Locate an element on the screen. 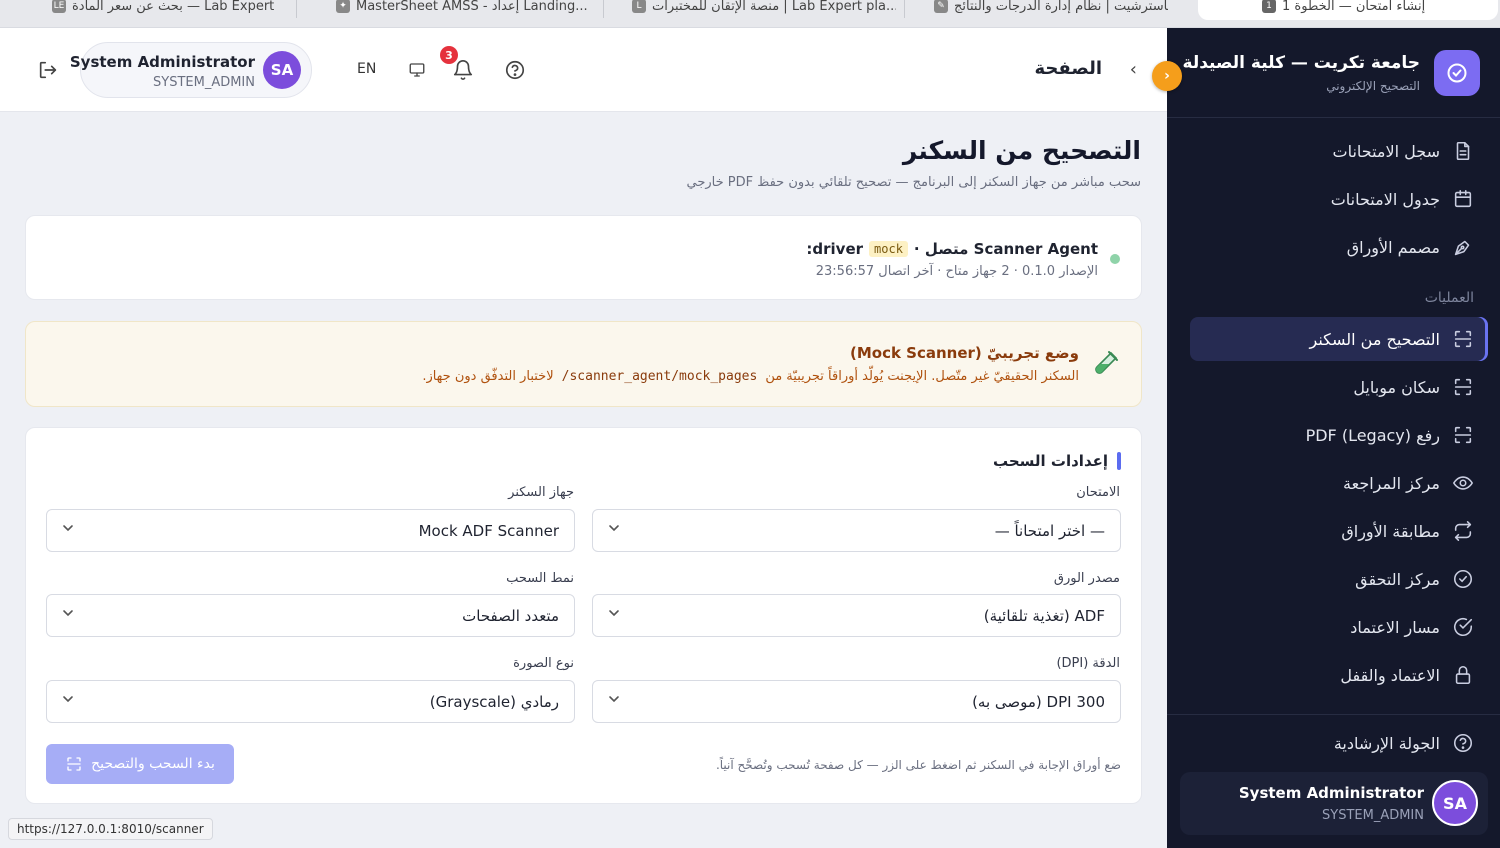  check-circle-icon is located at coordinates (1463, 627).